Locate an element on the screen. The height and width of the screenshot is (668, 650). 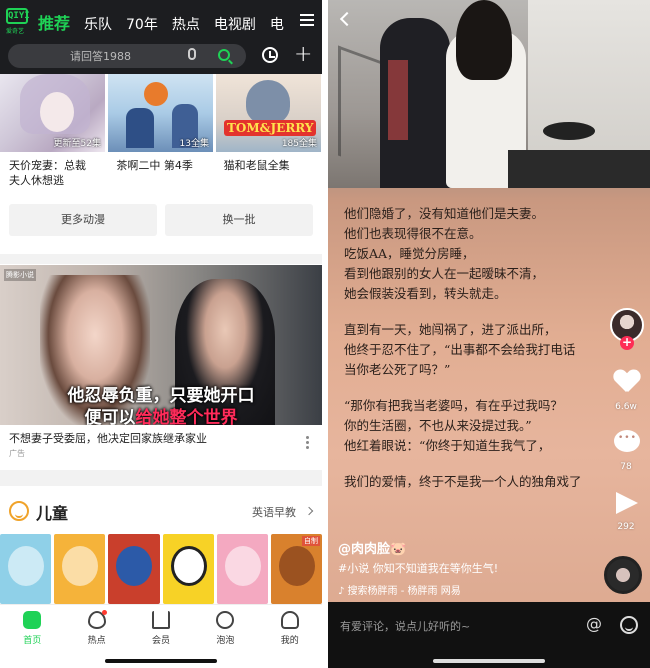
heart-icon is located at coordinates (627, 383).